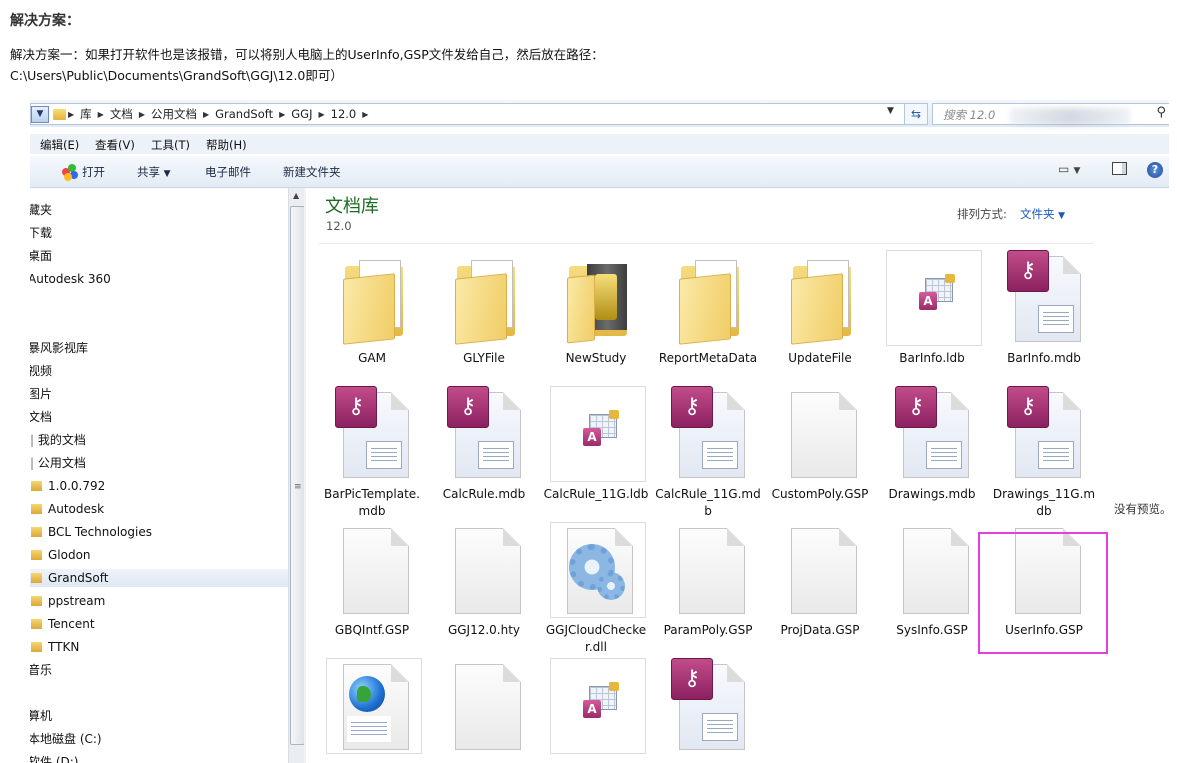 The width and height of the screenshot is (1177, 763). What do you see at coordinates (71, 624) in the screenshot?
I see `nav-label: Tencent` at bounding box center [71, 624].